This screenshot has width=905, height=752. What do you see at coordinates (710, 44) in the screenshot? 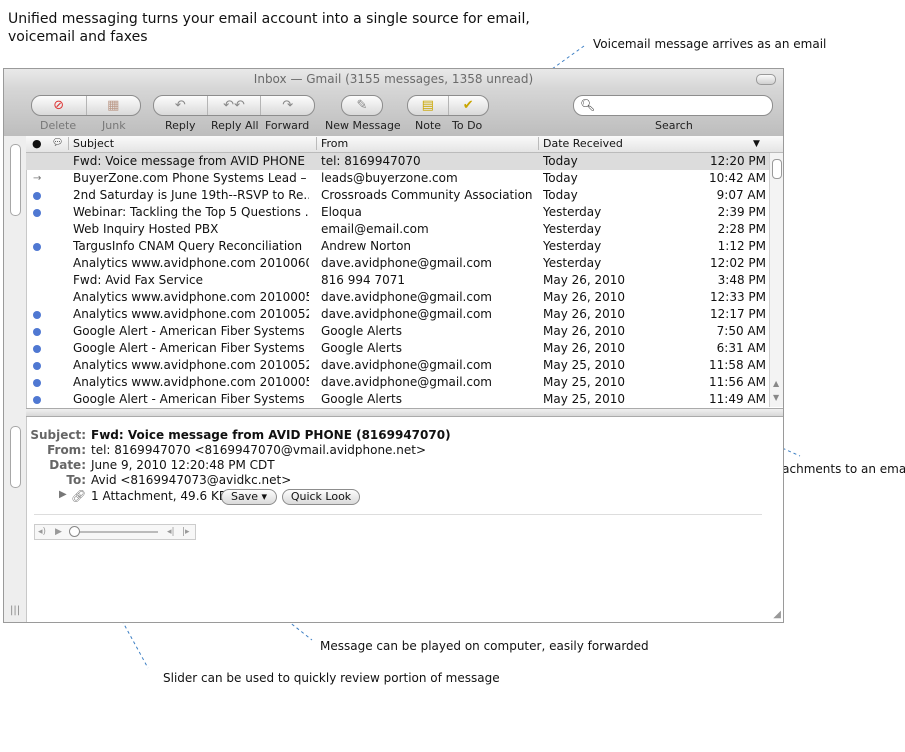
I see `annotation-voicemail: Voicemail message arrives as an email` at bounding box center [710, 44].